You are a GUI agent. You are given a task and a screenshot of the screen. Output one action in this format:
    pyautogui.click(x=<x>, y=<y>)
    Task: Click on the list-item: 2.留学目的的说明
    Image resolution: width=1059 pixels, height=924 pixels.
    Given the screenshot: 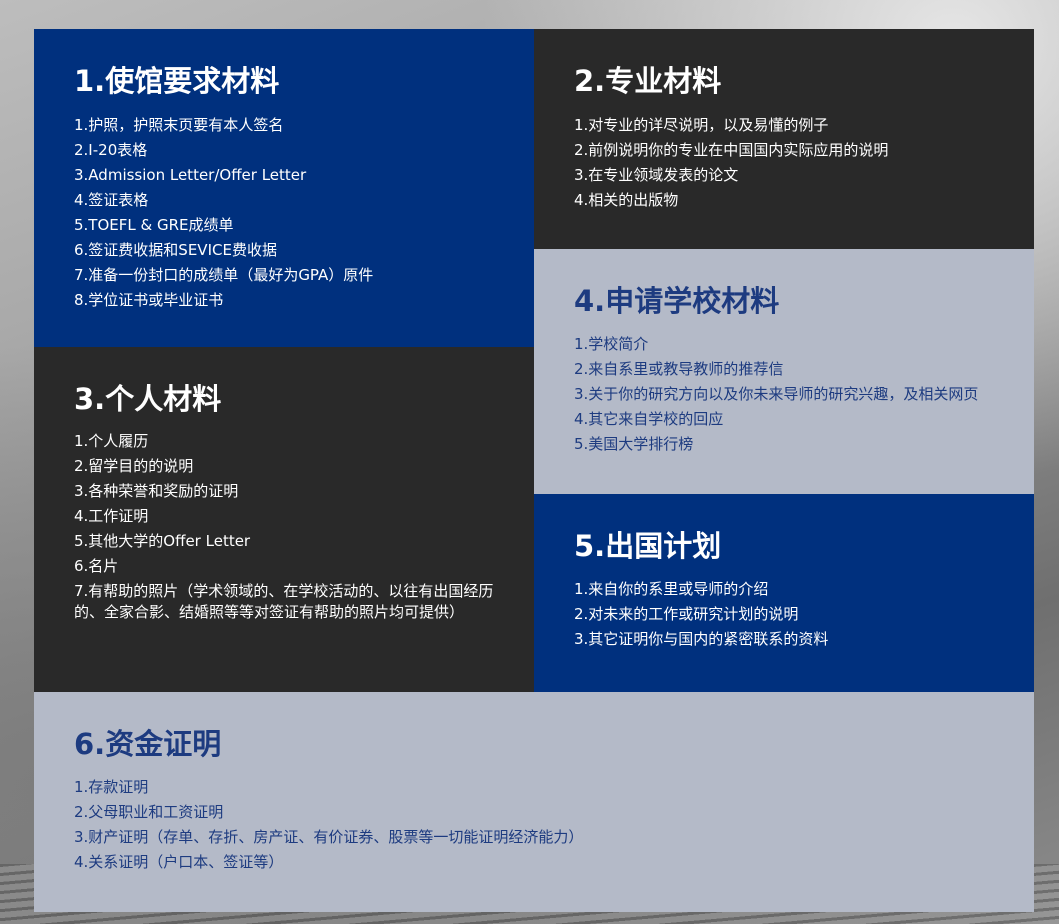 What is the action you would take?
    pyautogui.click(x=134, y=466)
    